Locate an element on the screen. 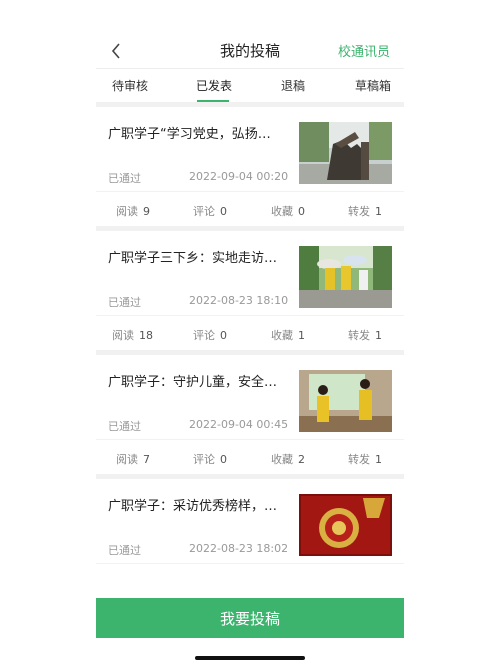 This screenshot has width=500, height=667. tab-pending: 待审核 is located at coordinates (130, 85).